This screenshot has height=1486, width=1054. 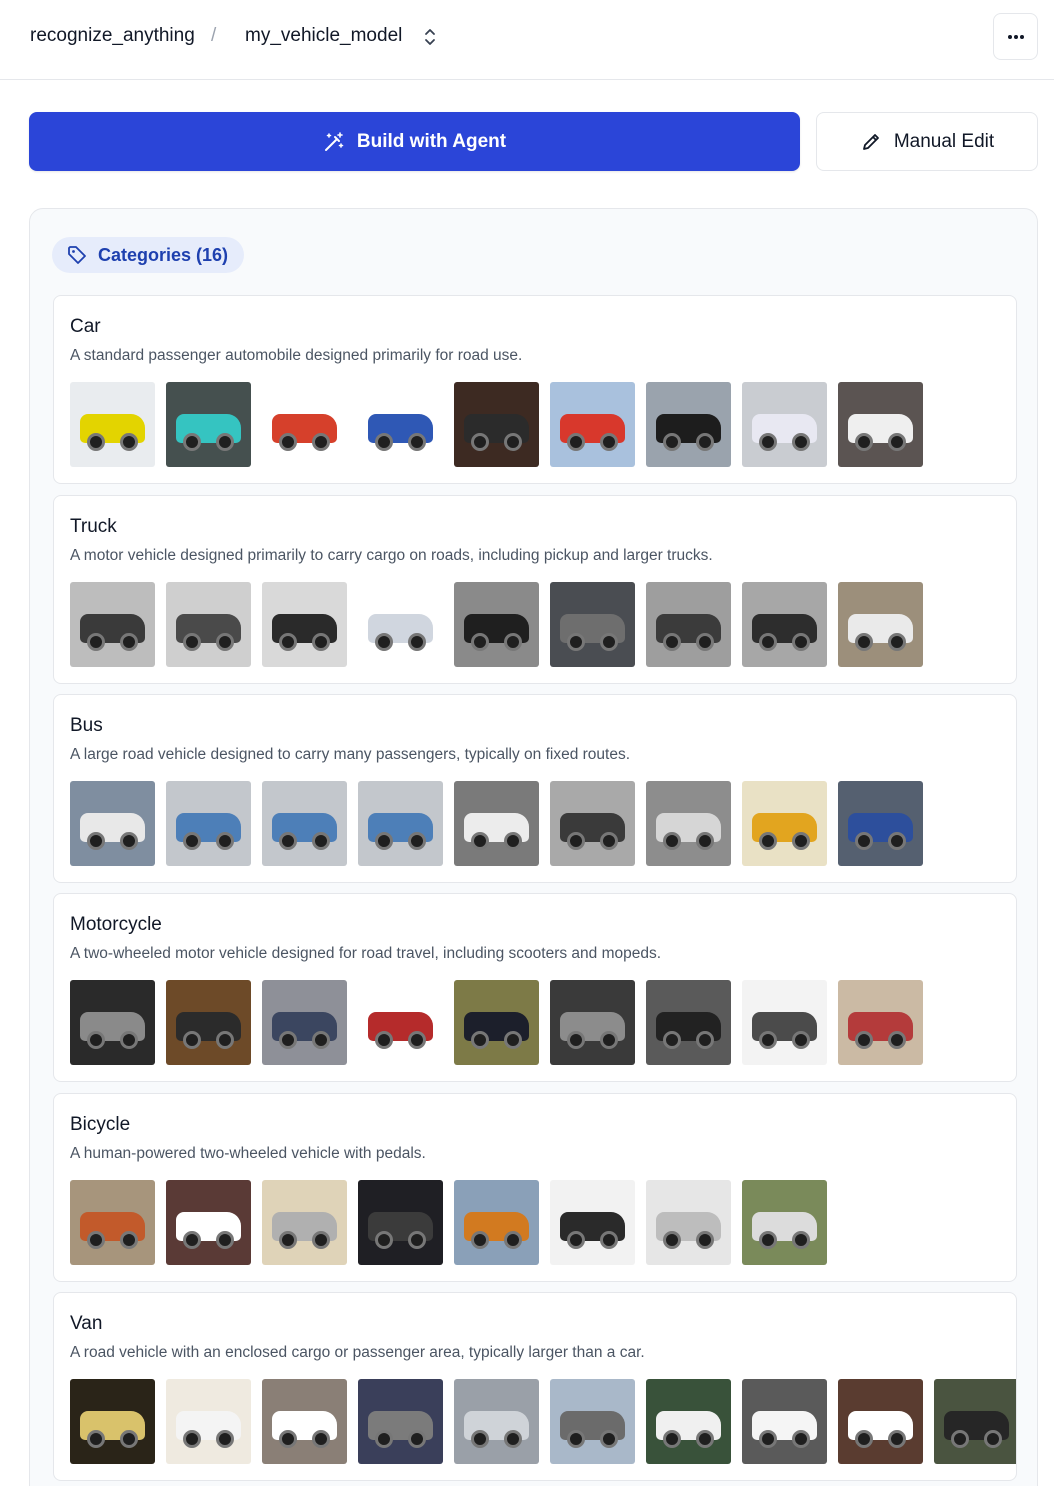 I want to click on manual-edit-button: Manual Edit, so click(x=927, y=141).